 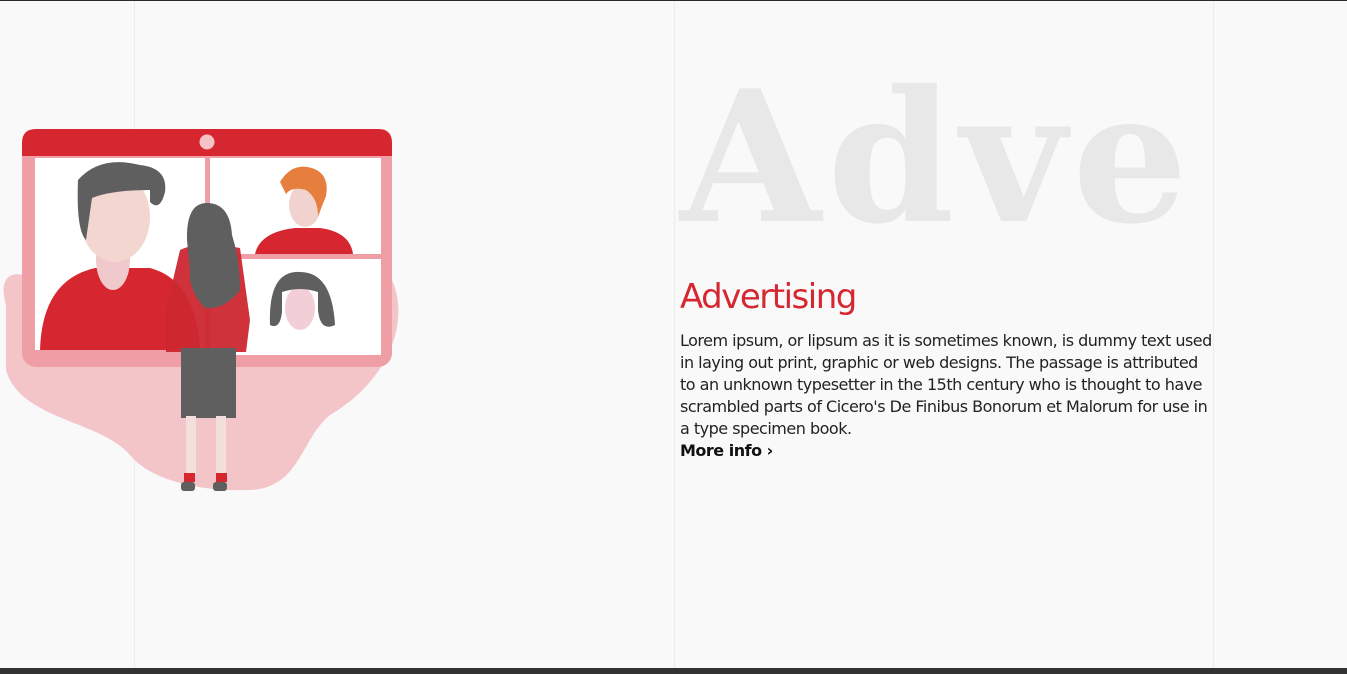 I want to click on section-watermark: Adve, so click(x=937, y=157).